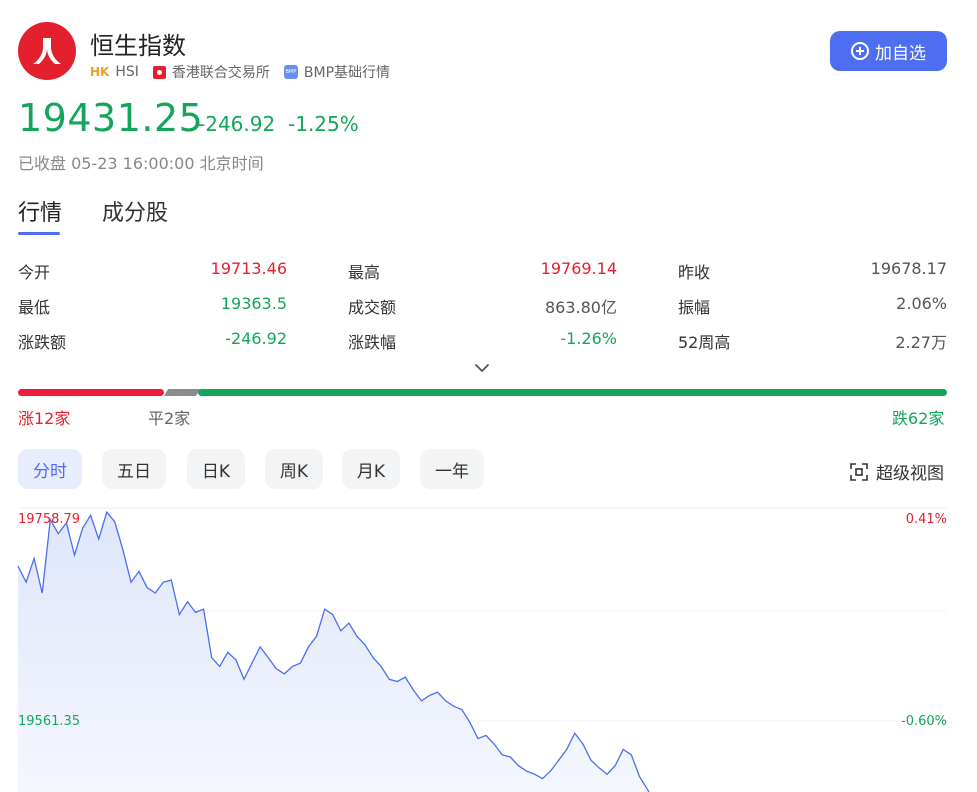  What do you see at coordinates (159, 72) in the screenshot?
I see `hk-flag-icon` at bounding box center [159, 72].